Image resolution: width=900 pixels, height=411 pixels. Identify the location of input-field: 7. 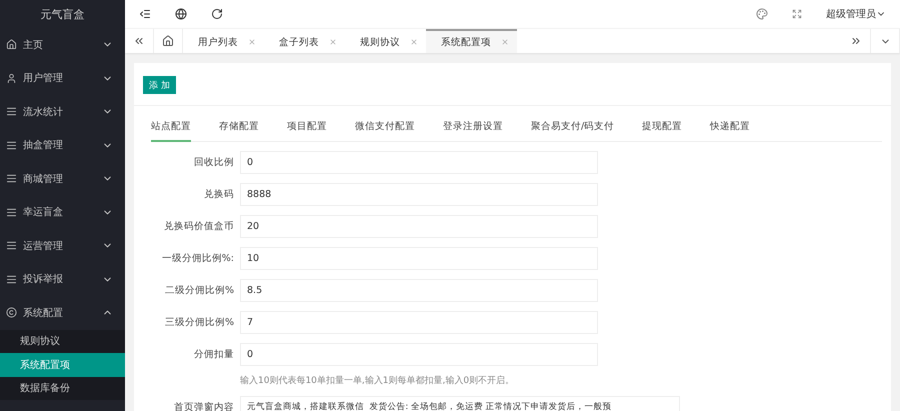
(419, 322).